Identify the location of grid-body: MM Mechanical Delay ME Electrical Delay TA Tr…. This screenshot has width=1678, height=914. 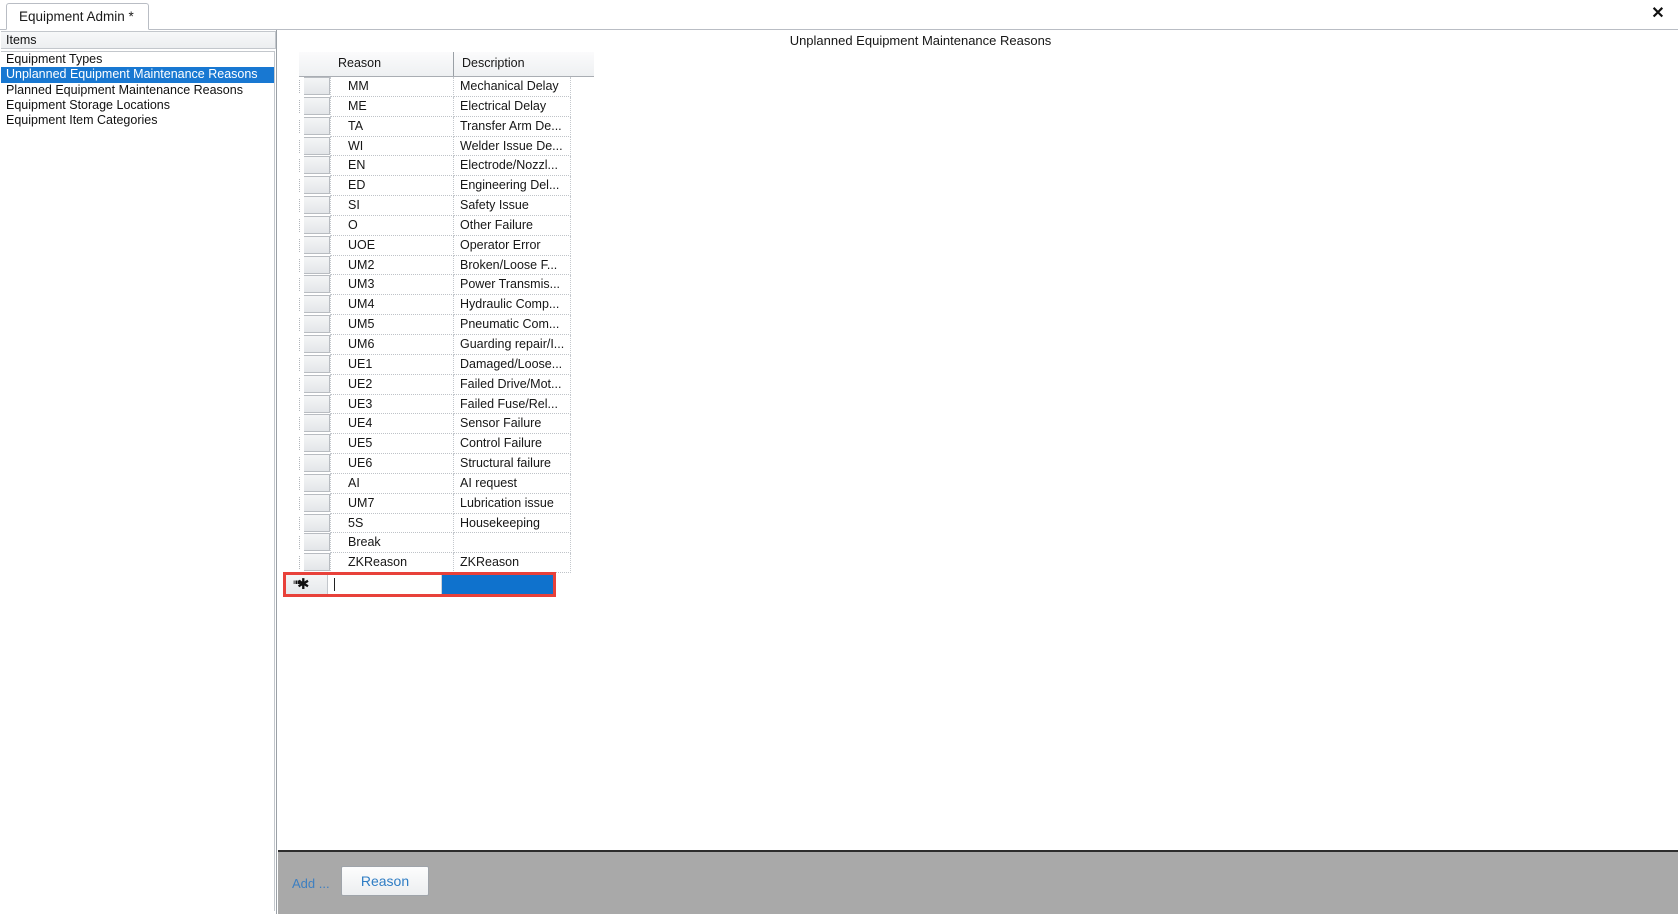
(446, 325).